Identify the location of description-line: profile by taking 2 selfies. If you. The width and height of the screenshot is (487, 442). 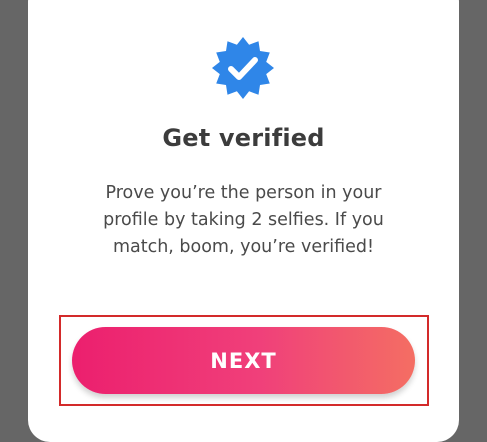
(243, 220).